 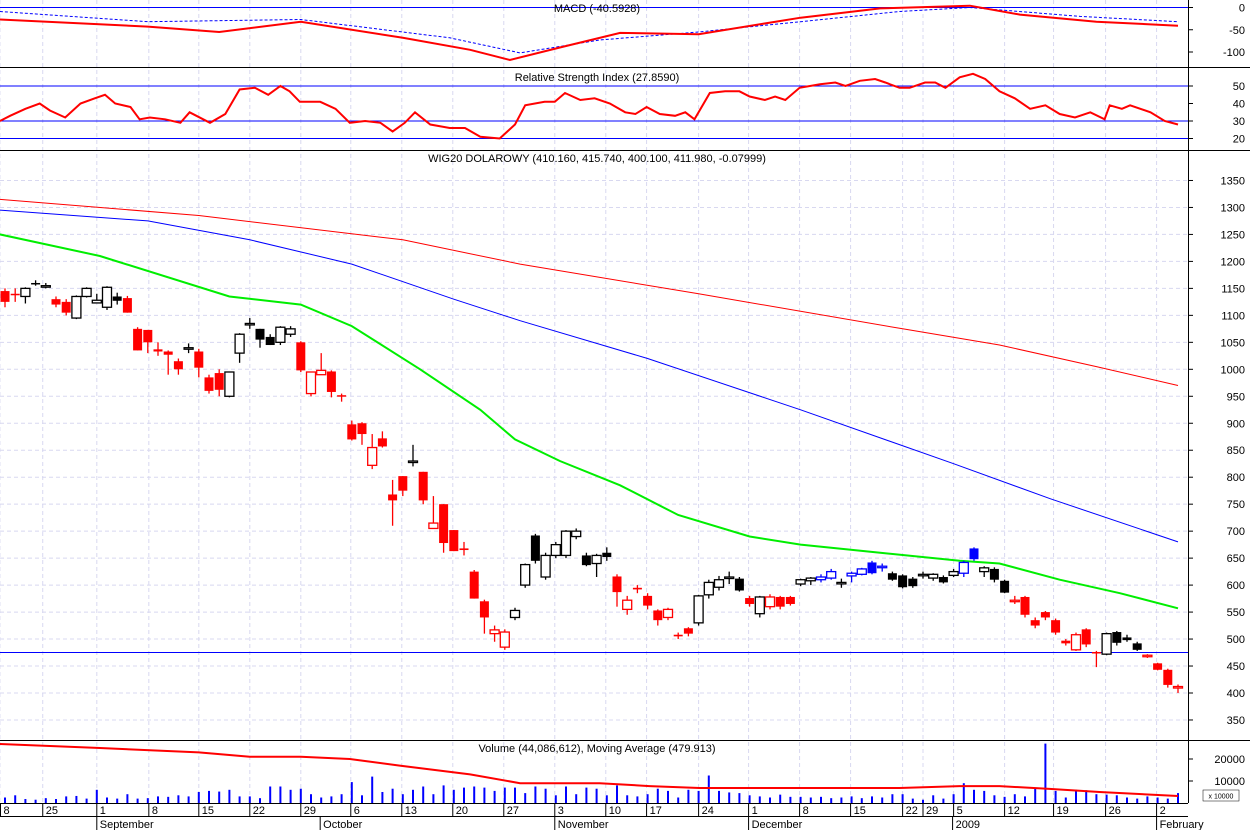 What do you see at coordinates (1234, 53) in the screenshot?
I see `macd-tick-label: -100` at bounding box center [1234, 53].